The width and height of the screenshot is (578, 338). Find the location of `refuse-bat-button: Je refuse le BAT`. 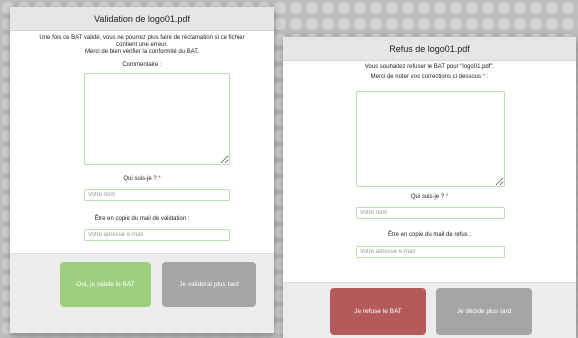

refuse-bat-button: Je refuse le BAT is located at coordinates (378, 311).